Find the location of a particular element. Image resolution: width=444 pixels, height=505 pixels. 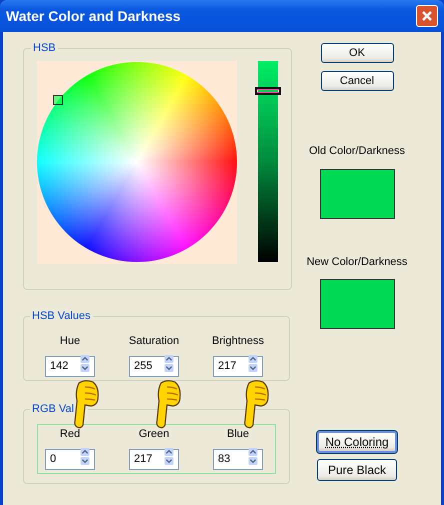

dialog-button: Cancel is located at coordinates (357, 81).